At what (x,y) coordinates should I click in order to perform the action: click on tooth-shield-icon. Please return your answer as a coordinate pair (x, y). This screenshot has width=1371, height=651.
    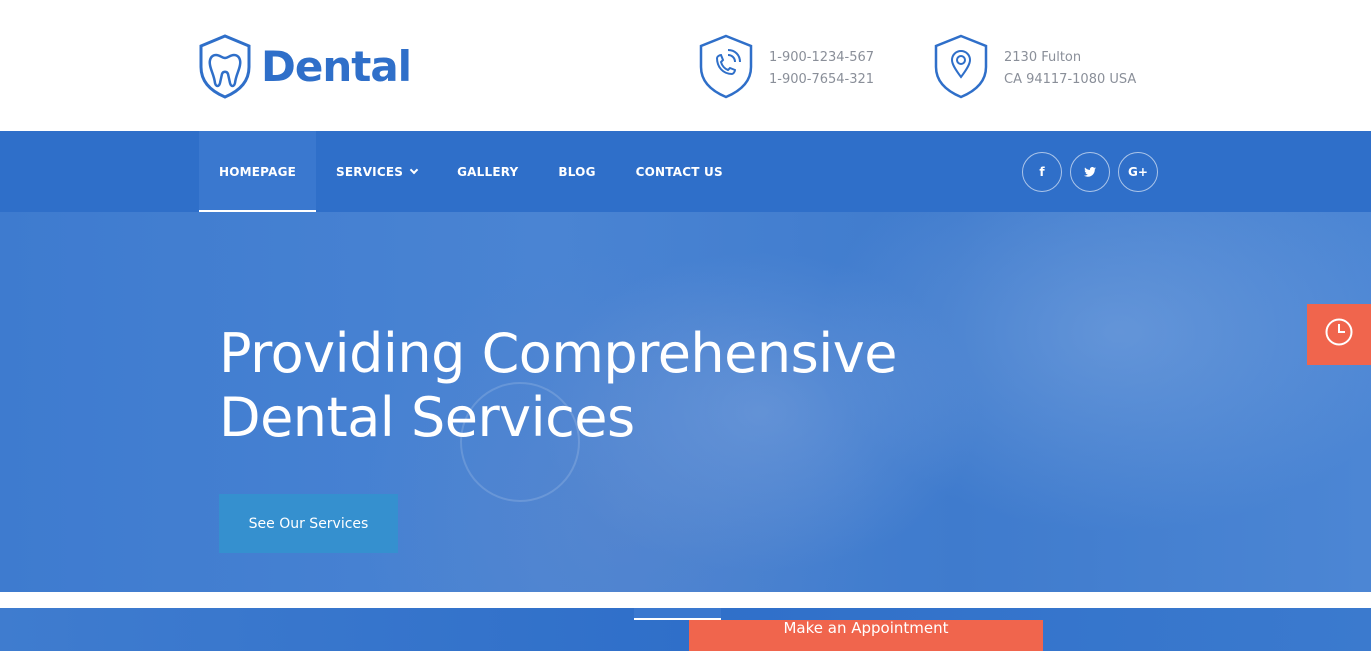
    Looking at the image, I should click on (225, 66).